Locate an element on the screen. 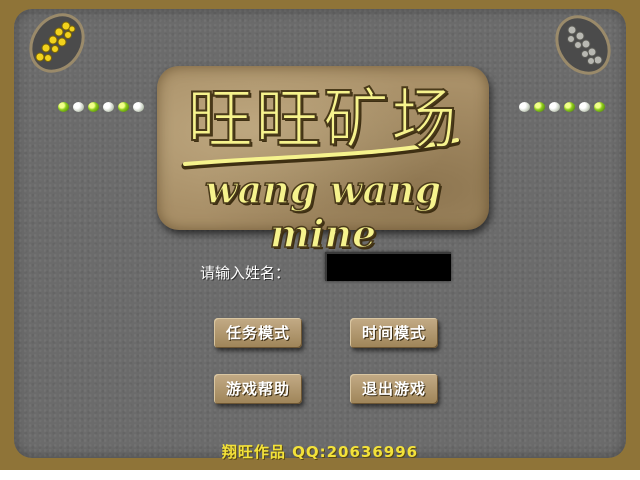  silver-ore-icon is located at coordinates (583, 45).